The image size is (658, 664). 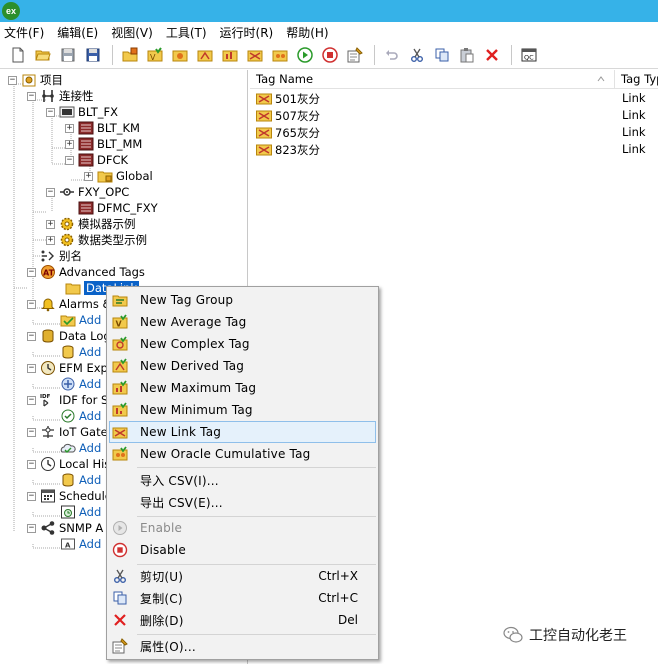 I want to click on stop-icon, so click(x=330, y=55).